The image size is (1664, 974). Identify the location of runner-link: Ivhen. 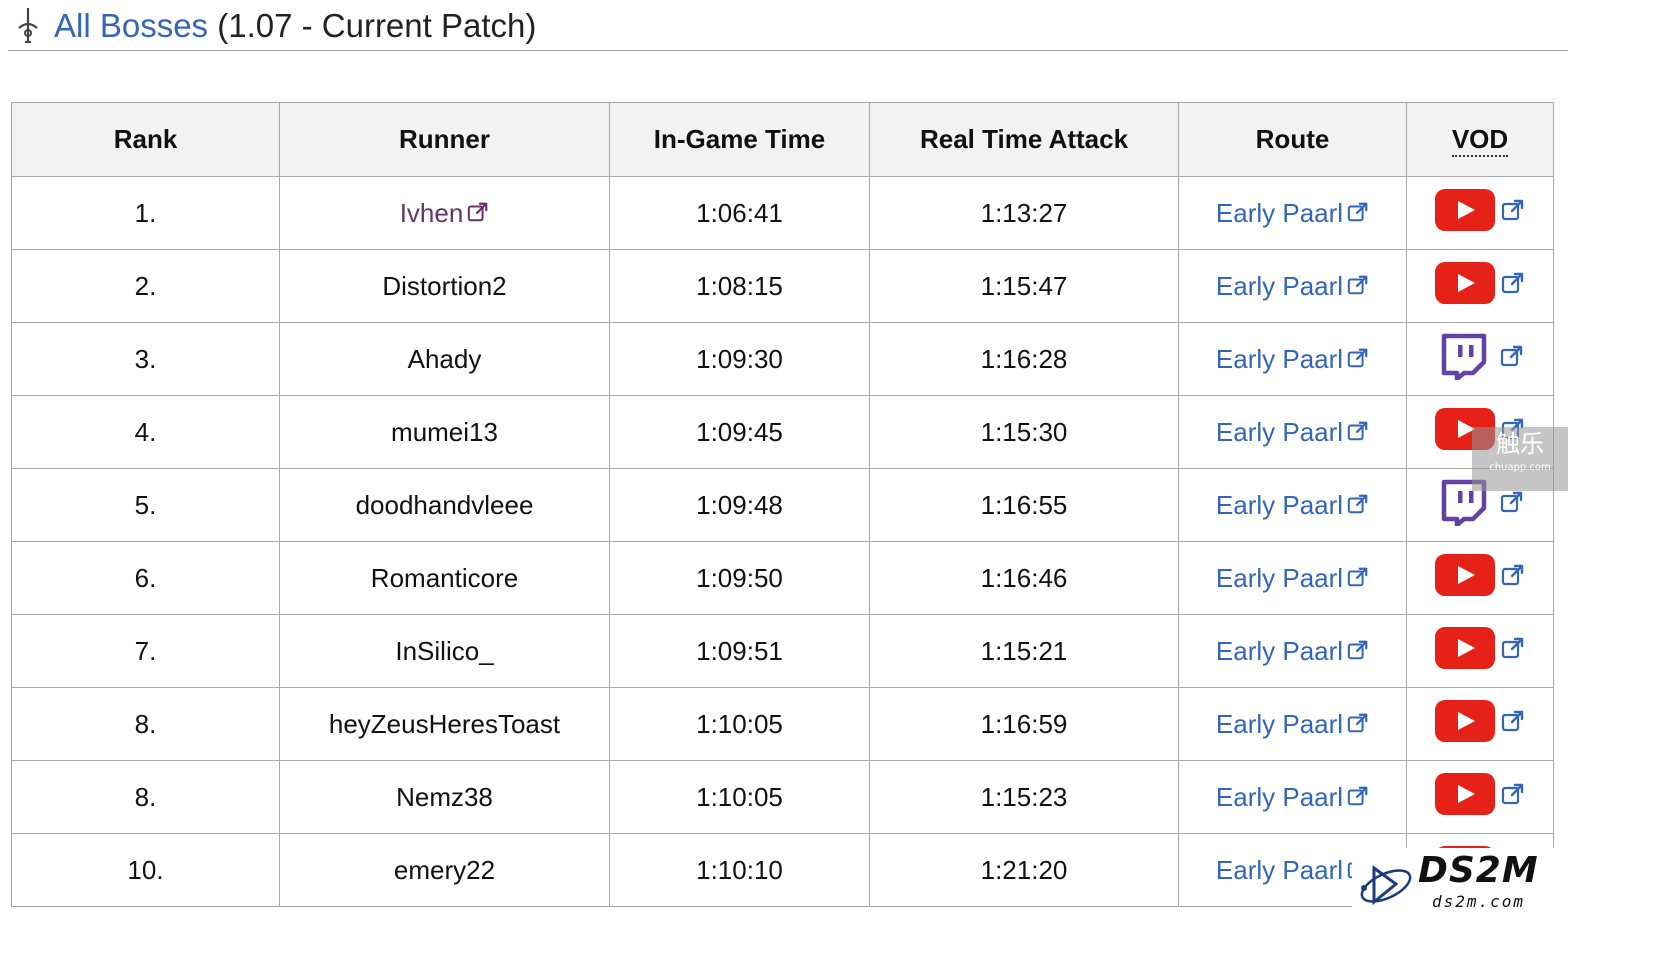
(432, 213).